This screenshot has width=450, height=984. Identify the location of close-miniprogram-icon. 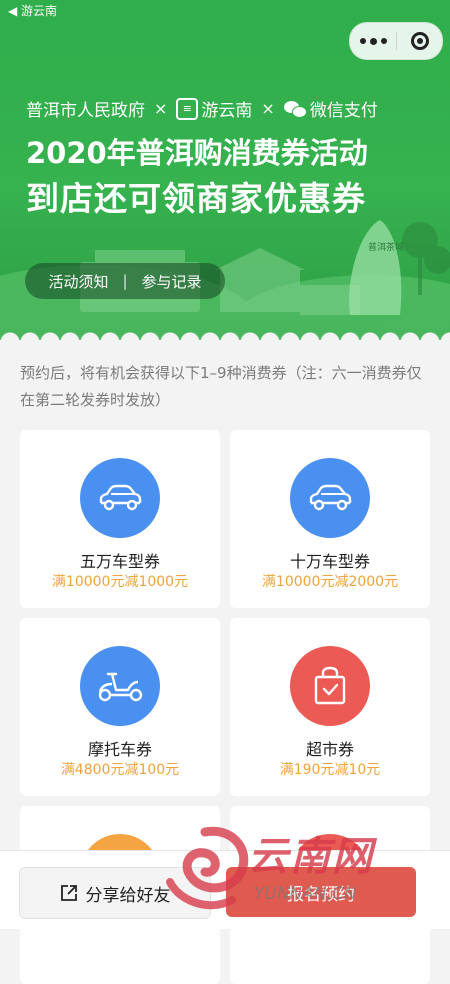
(419, 41).